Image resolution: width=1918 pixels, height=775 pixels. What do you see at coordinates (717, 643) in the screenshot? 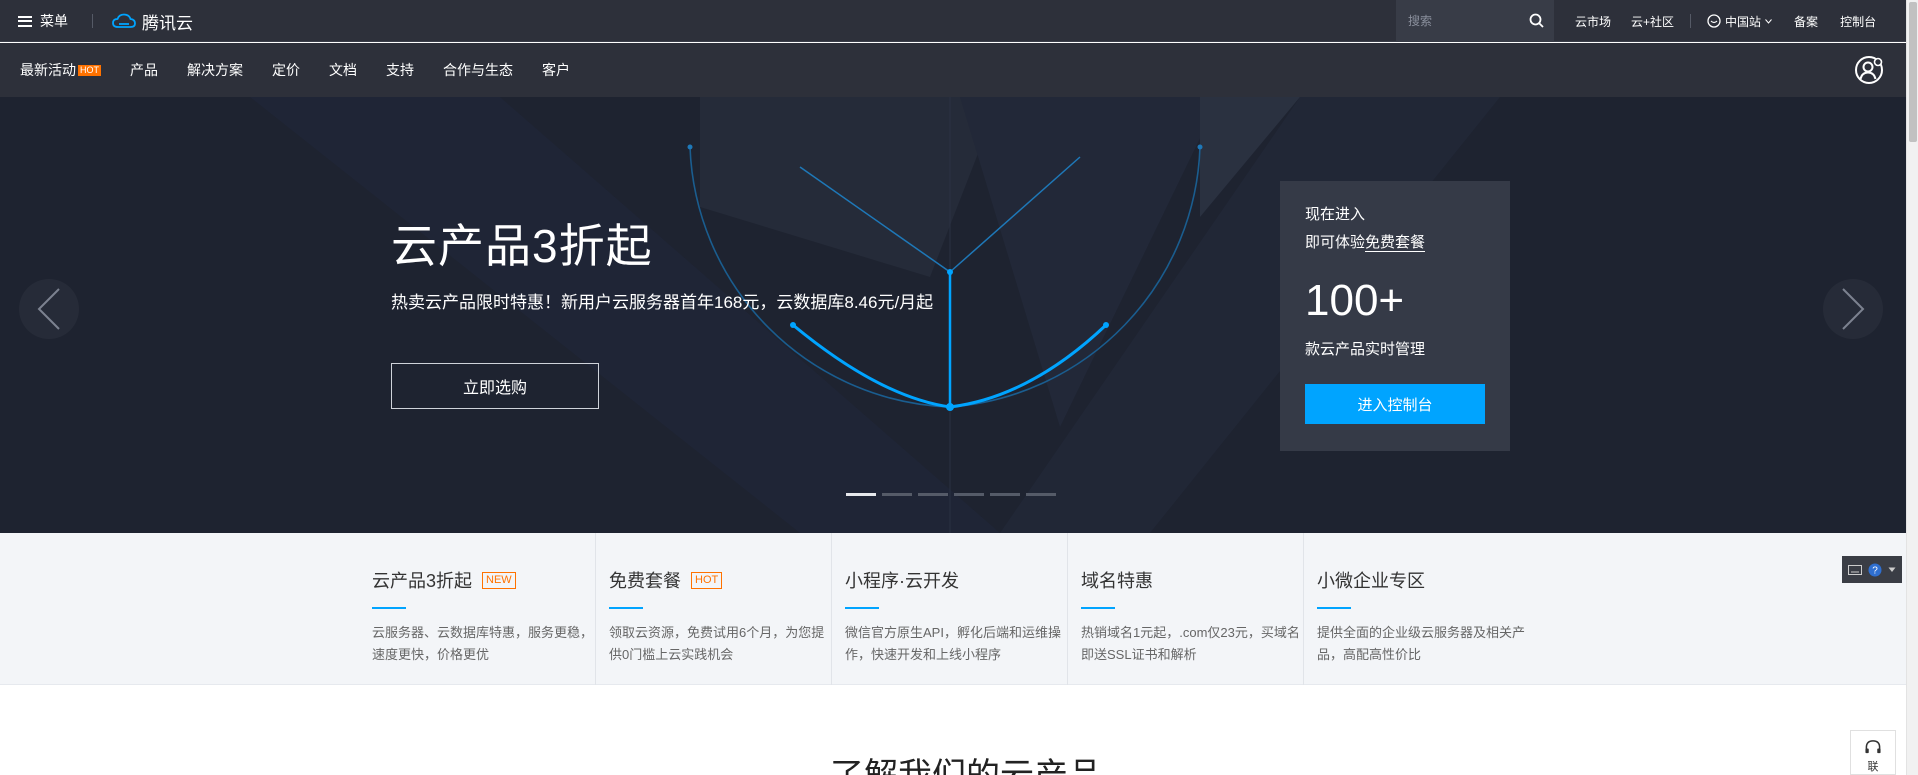
I see `feature-description: 领取云资源，免费试用6个月，为您提供0门槛上云实践机会` at bounding box center [717, 643].